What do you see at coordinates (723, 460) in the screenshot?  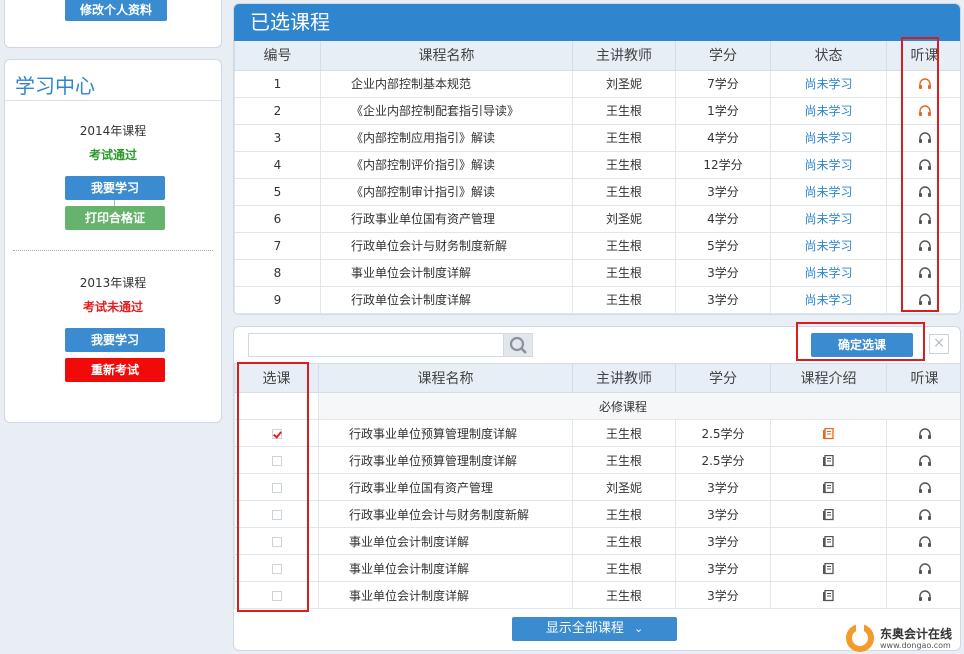 I see `course-credit: 2.5学分` at bounding box center [723, 460].